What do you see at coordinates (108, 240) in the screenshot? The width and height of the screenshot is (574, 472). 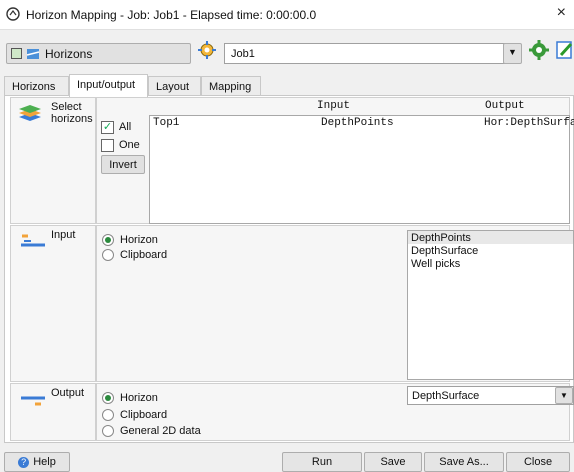 I see `input-horizon-radio` at bounding box center [108, 240].